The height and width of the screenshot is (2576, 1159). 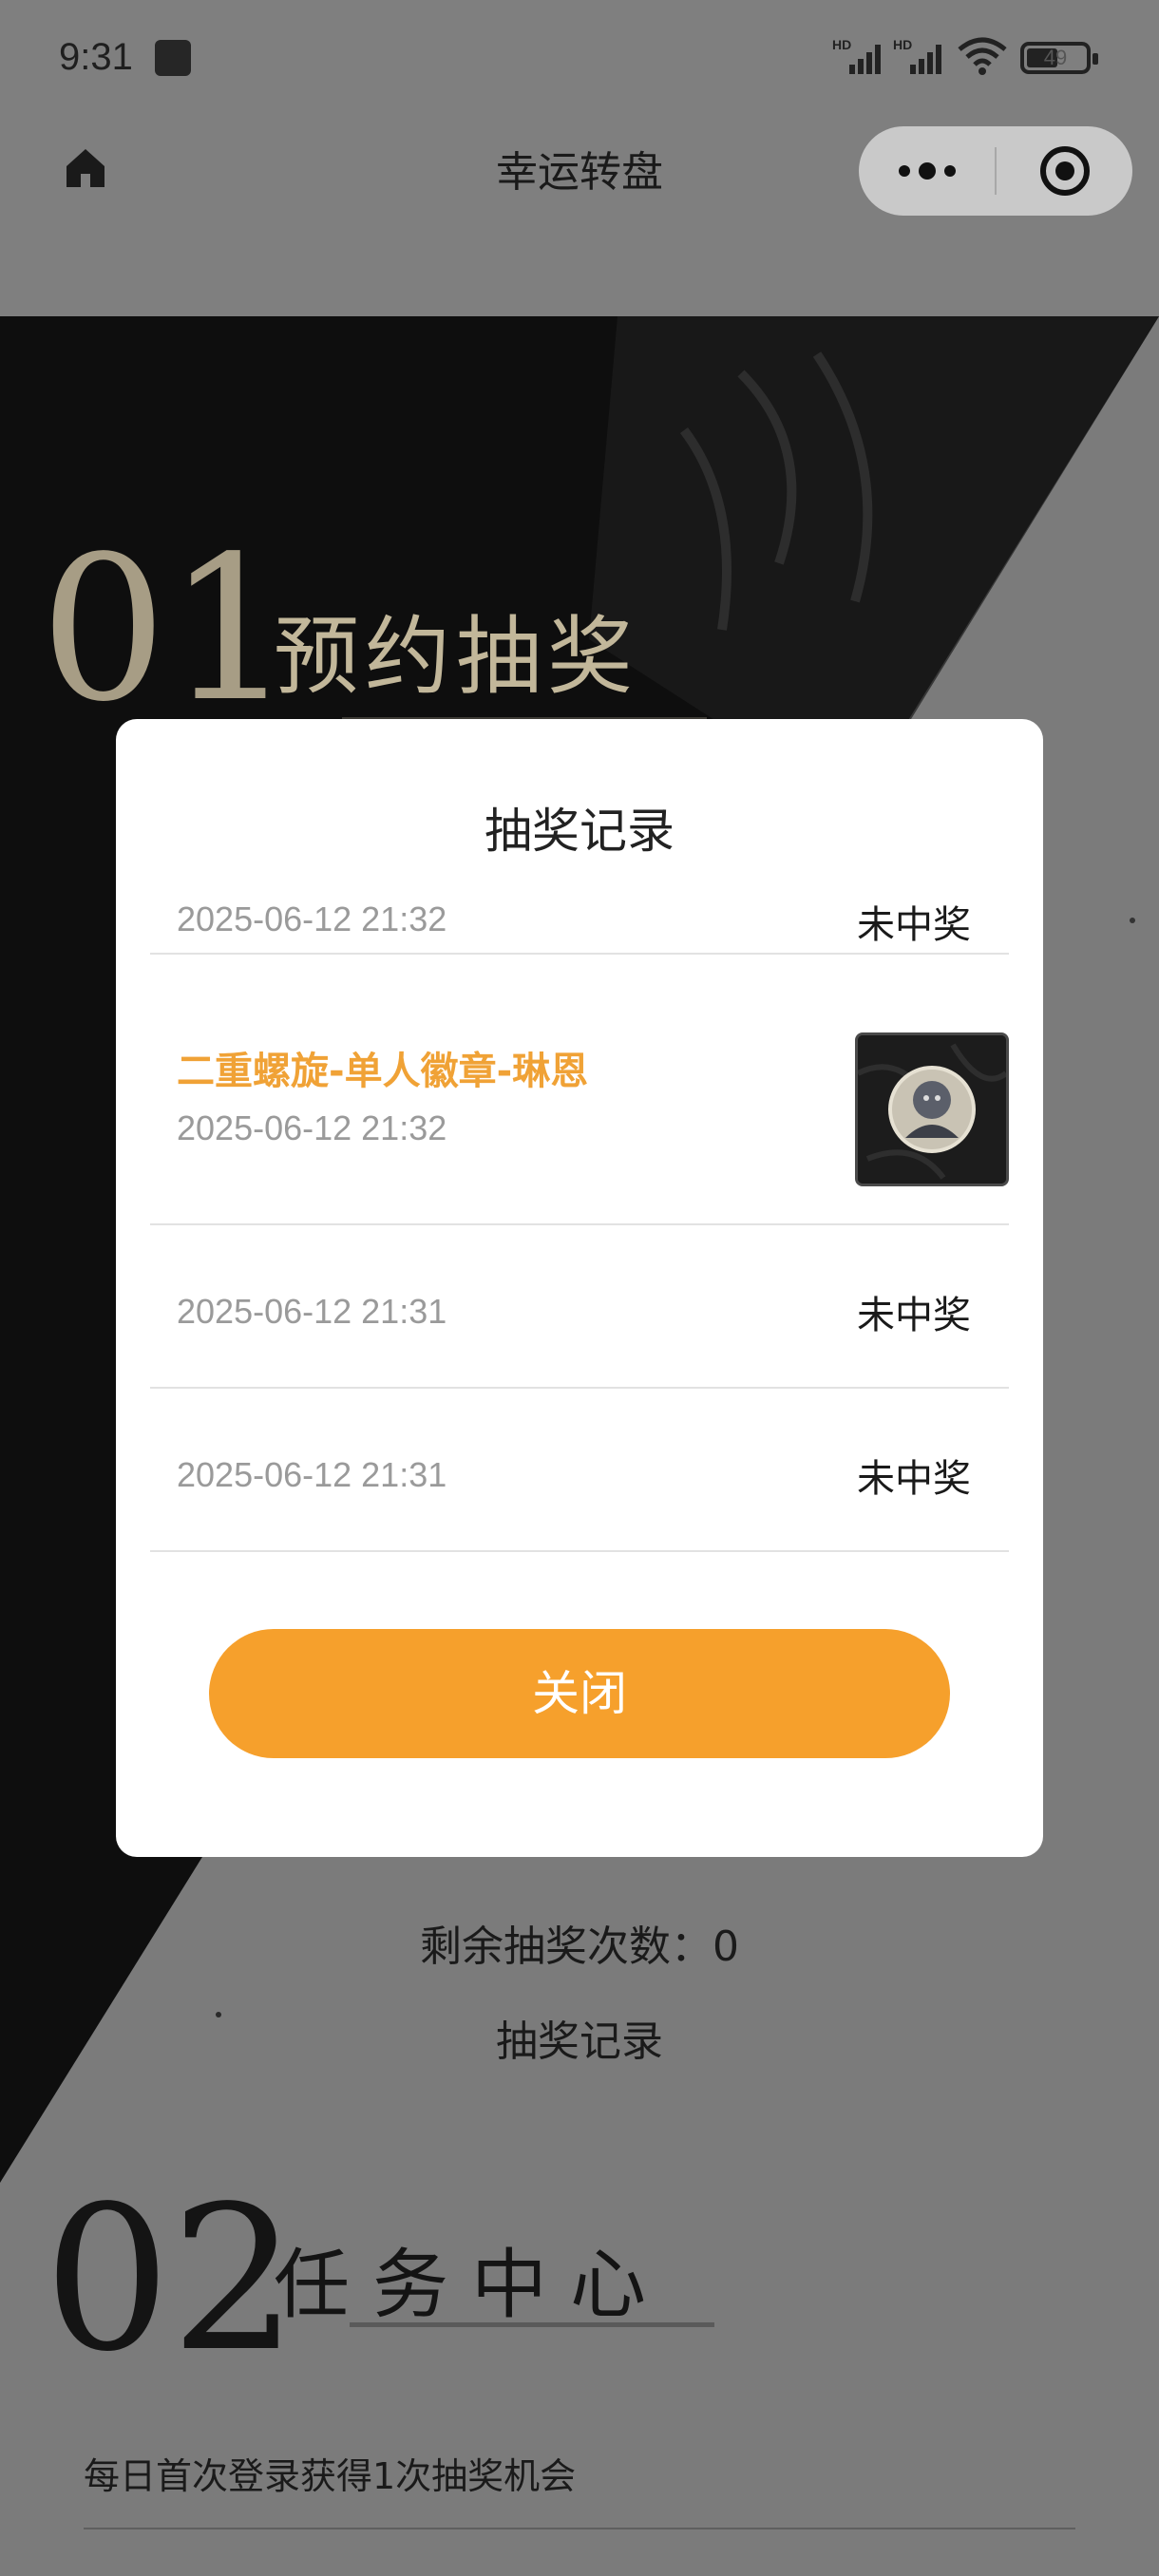 What do you see at coordinates (532, 2324) in the screenshot?
I see `decorative-text-strip` at bounding box center [532, 2324].